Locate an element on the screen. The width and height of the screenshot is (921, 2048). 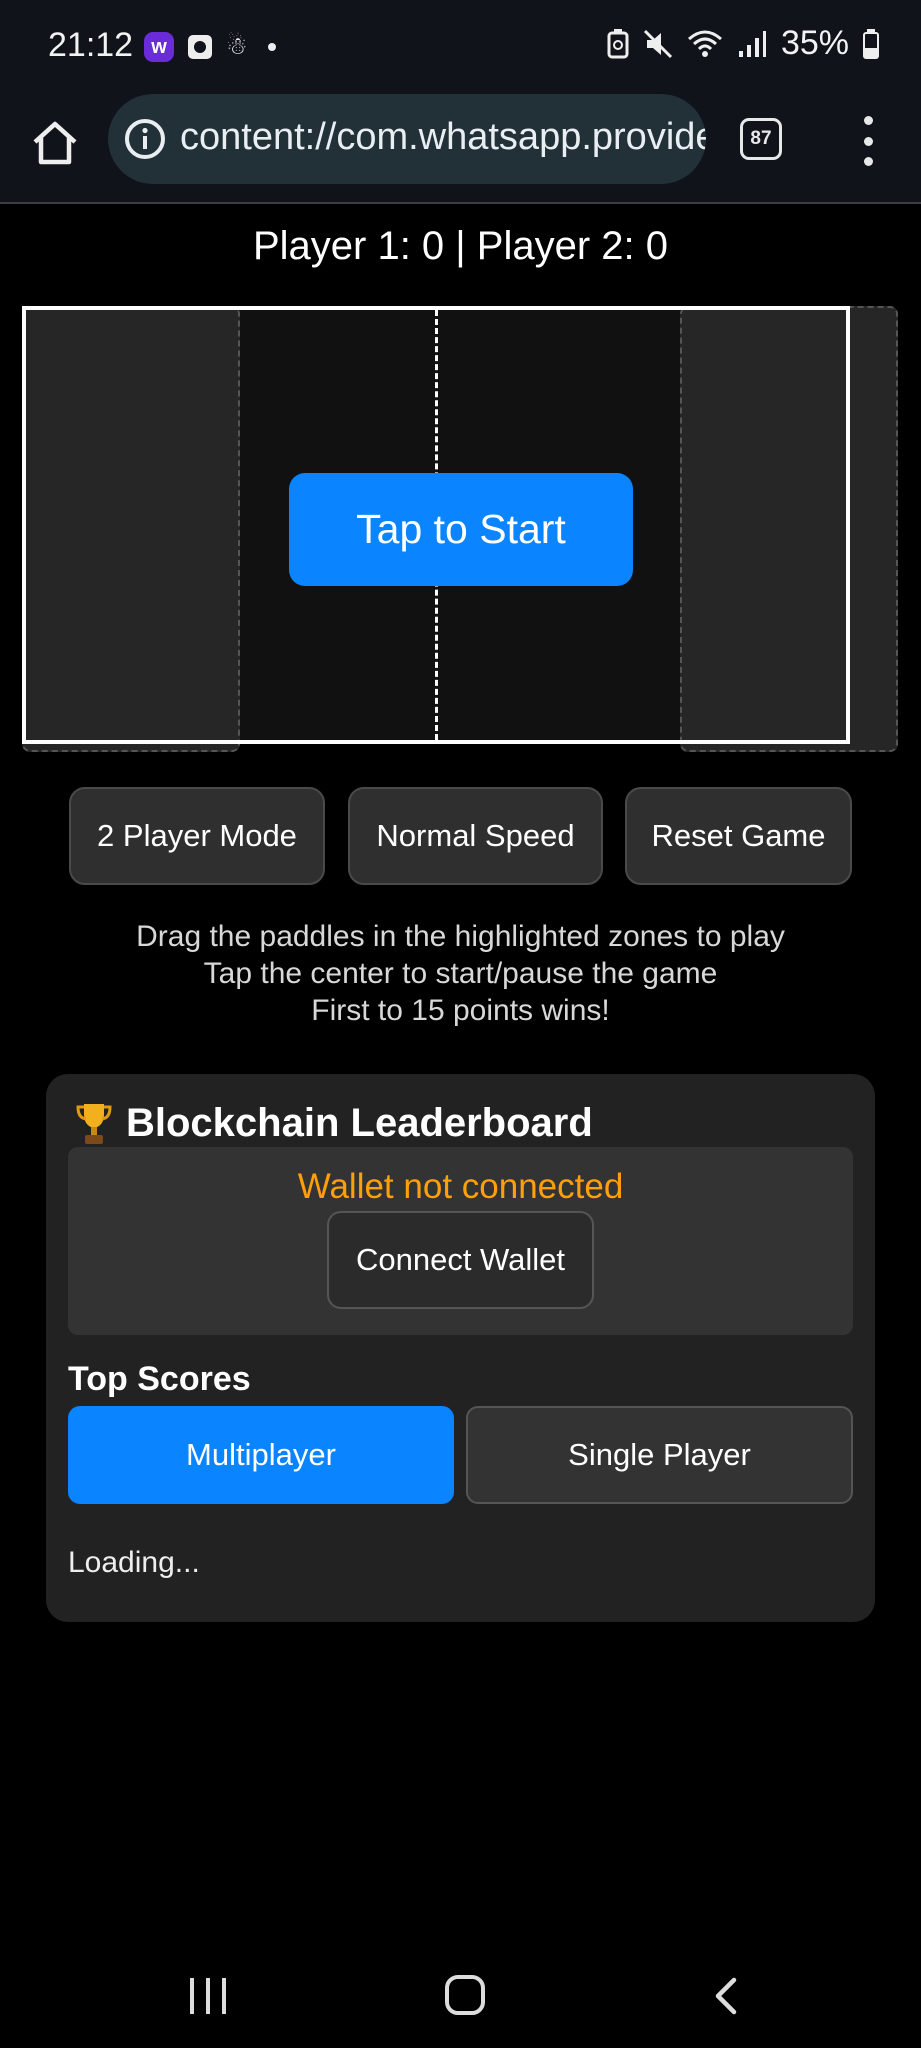
instruction-line: Tap the center to start/pause the game is located at coordinates (460, 973).